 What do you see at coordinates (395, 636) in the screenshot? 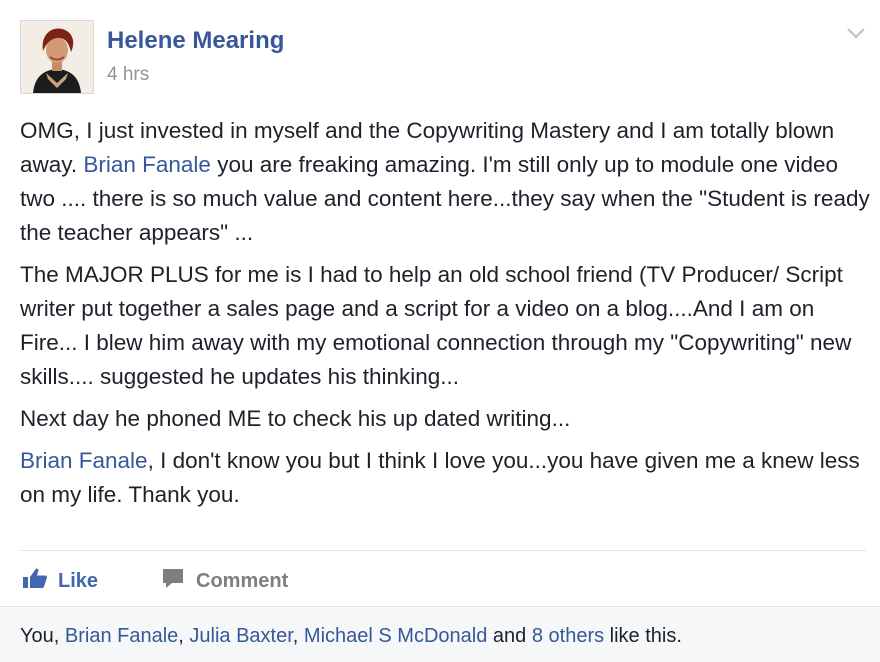
I see `liker-link: Michael S McDonald` at bounding box center [395, 636].